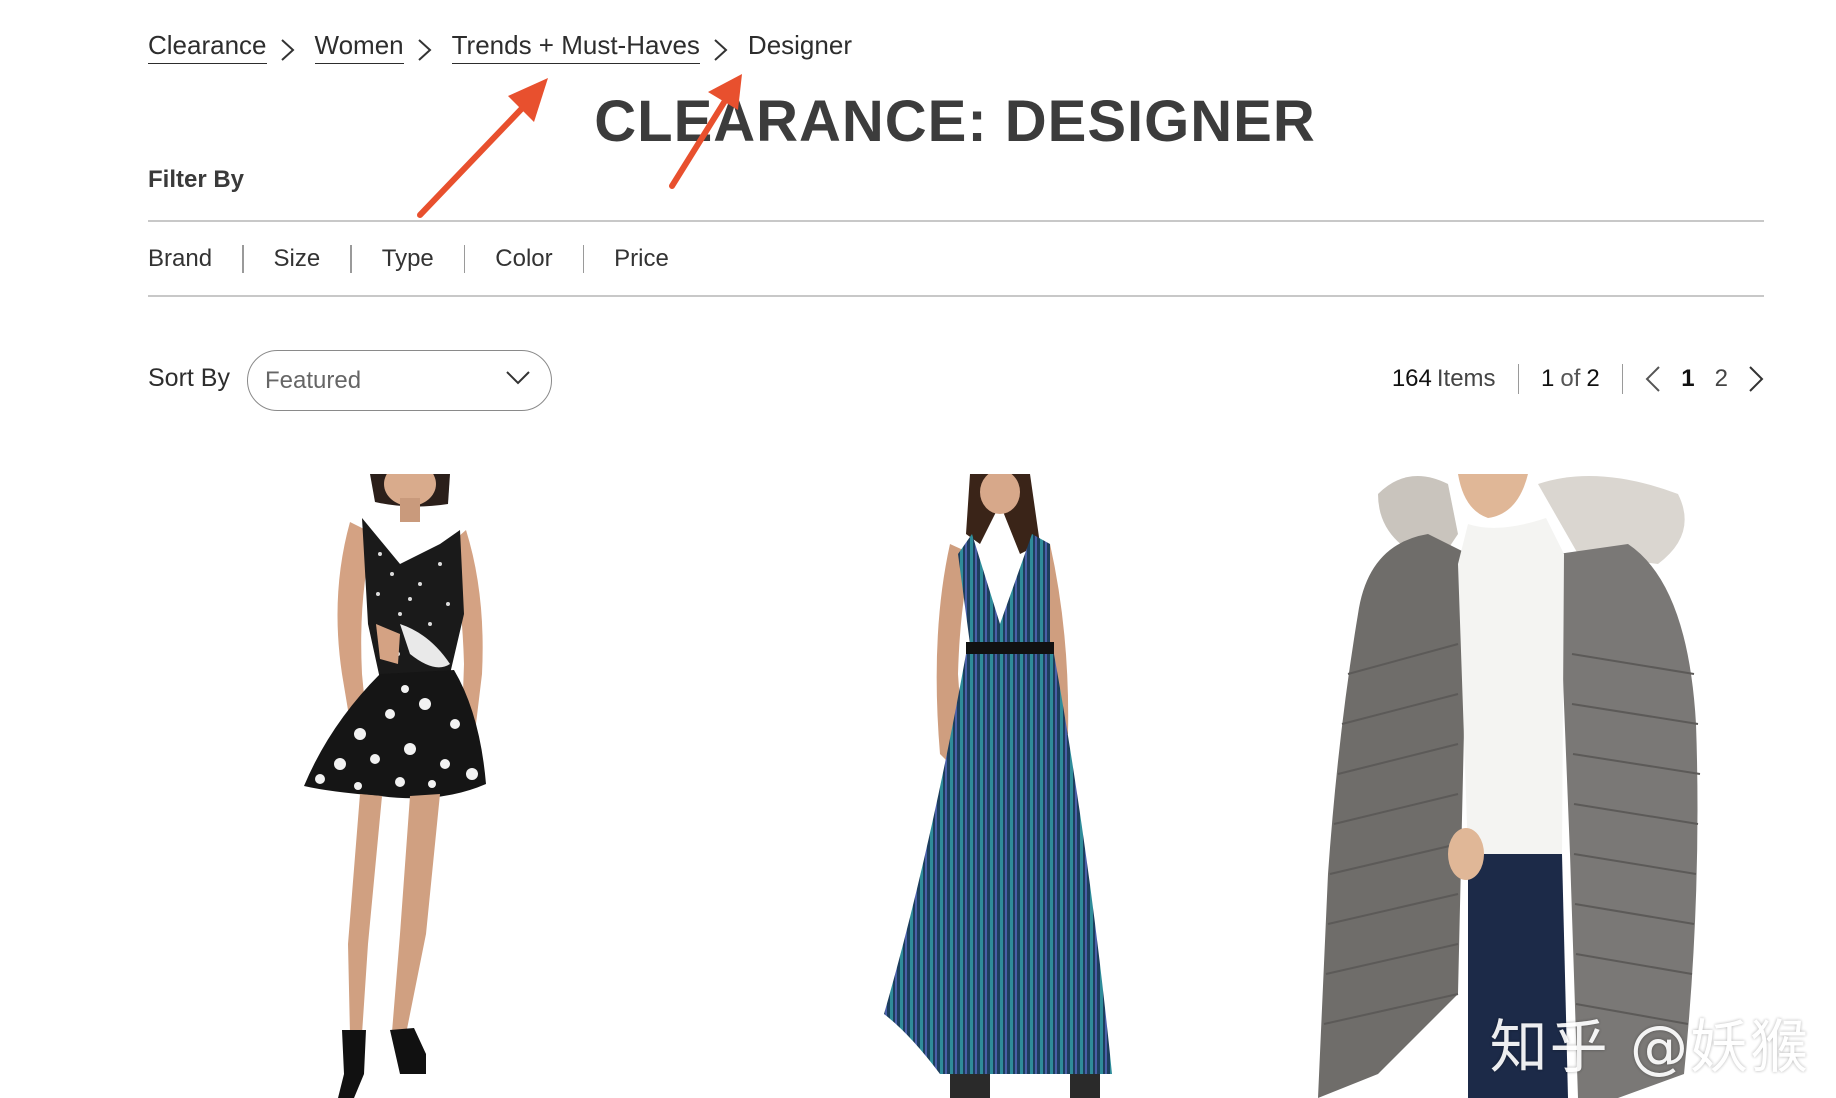 This screenshot has width=1836, height=1098. Describe the element at coordinates (518, 380) in the screenshot. I see `chevron-down-icon` at that location.